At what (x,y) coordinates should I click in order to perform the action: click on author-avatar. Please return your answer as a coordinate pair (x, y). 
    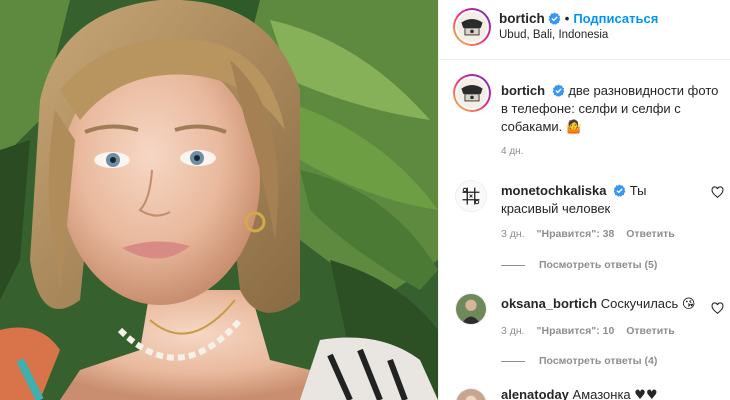
    Looking at the image, I should click on (472, 27).